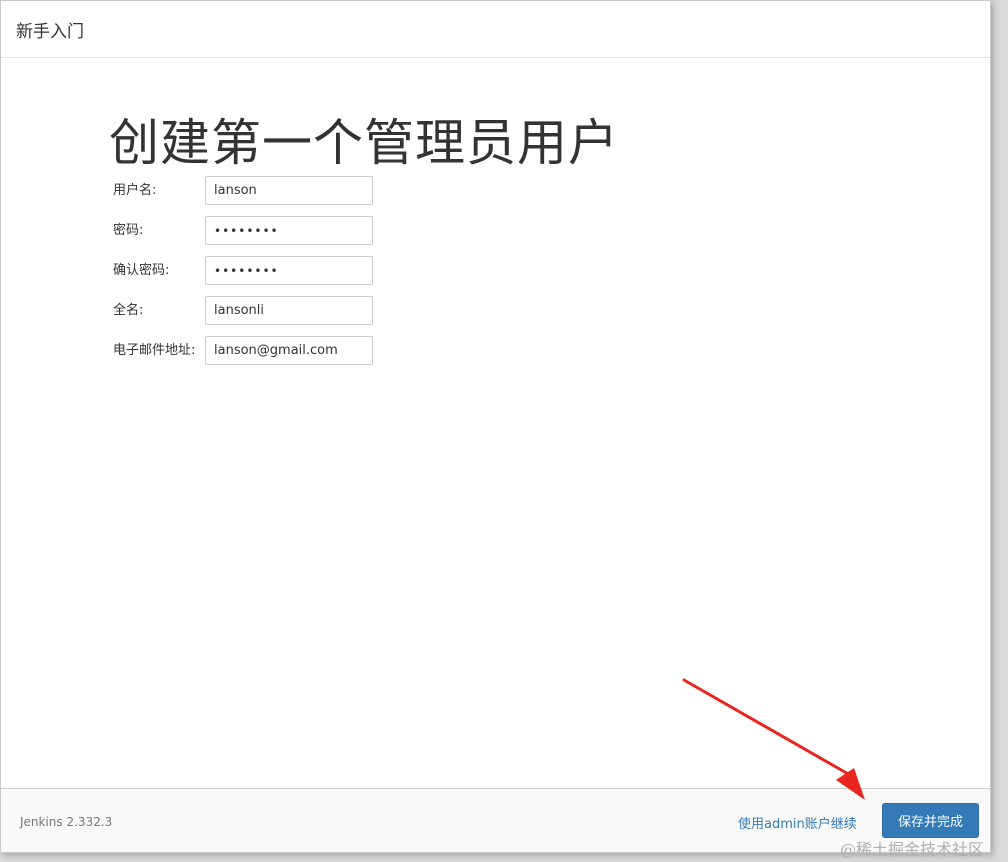 This screenshot has height=862, width=1008. Describe the element at coordinates (141, 270) in the screenshot. I see `confirm-password-label: 确认密码:` at that location.